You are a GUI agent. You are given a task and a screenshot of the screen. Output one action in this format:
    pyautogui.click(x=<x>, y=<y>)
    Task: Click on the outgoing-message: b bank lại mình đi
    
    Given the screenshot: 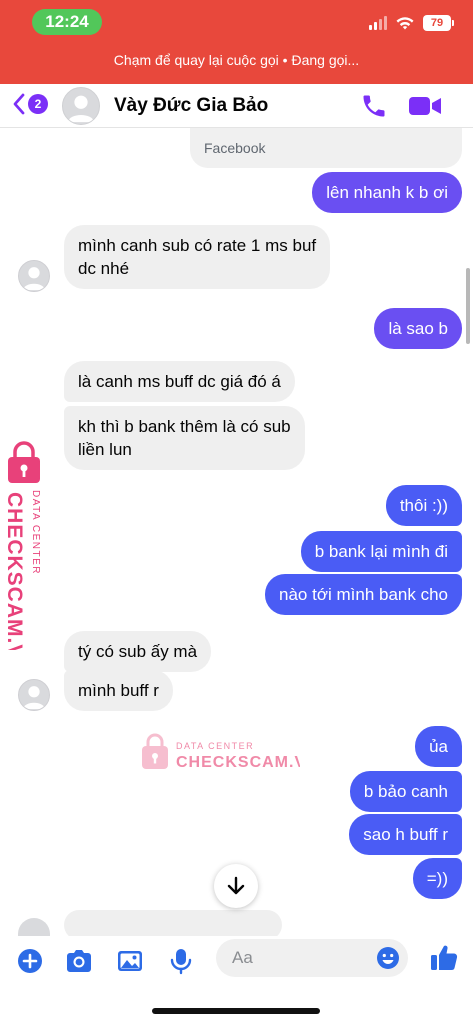 What is the action you would take?
    pyautogui.click(x=381, y=551)
    